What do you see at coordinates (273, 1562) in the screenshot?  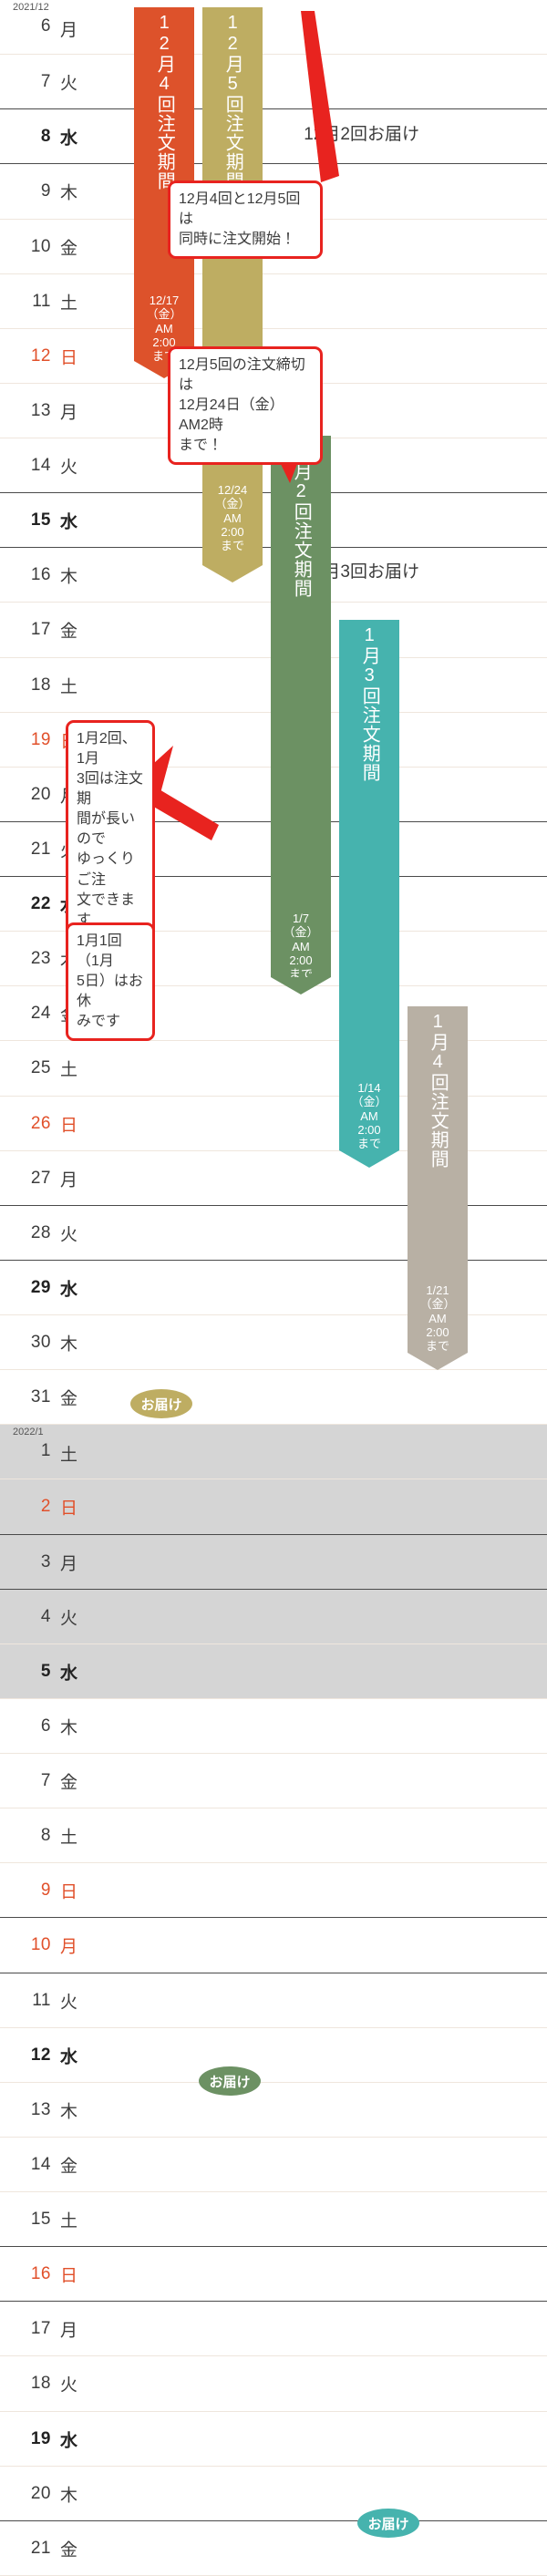 I see `calendar-row: 3月` at bounding box center [273, 1562].